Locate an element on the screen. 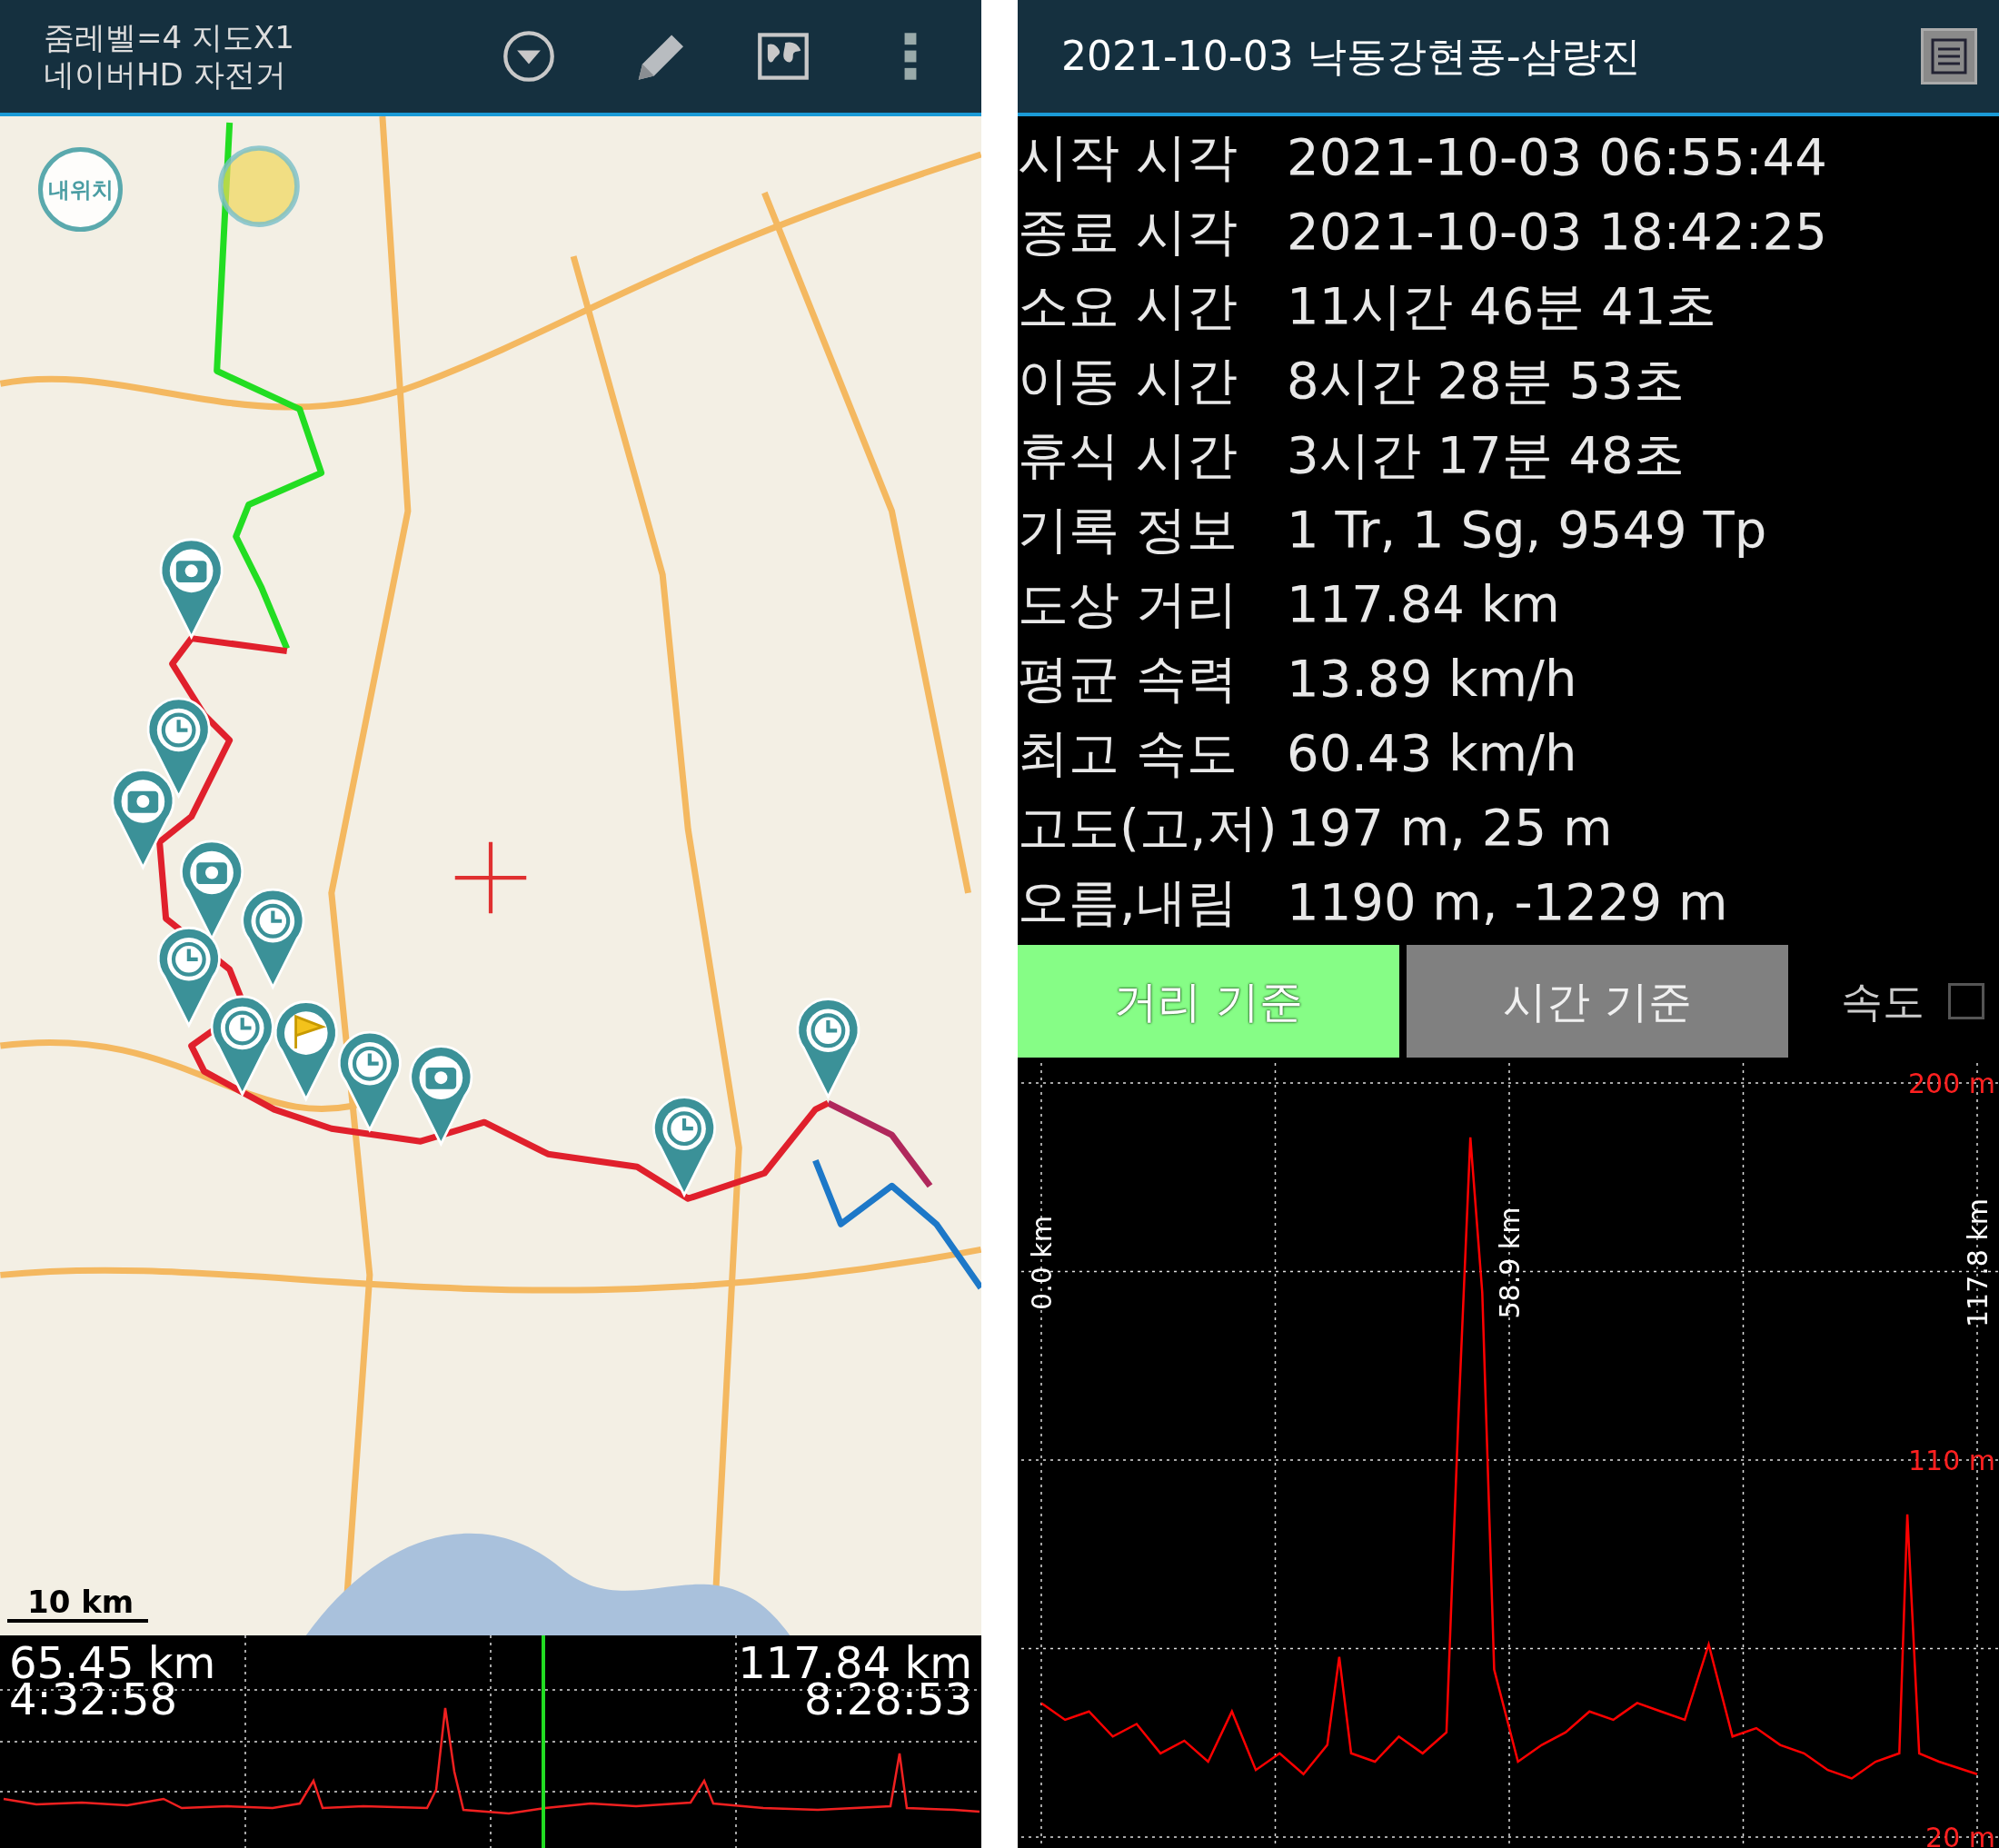 This screenshot has width=1999, height=1848. y-axis-label: 200 m is located at coordinates (1951, 1083).